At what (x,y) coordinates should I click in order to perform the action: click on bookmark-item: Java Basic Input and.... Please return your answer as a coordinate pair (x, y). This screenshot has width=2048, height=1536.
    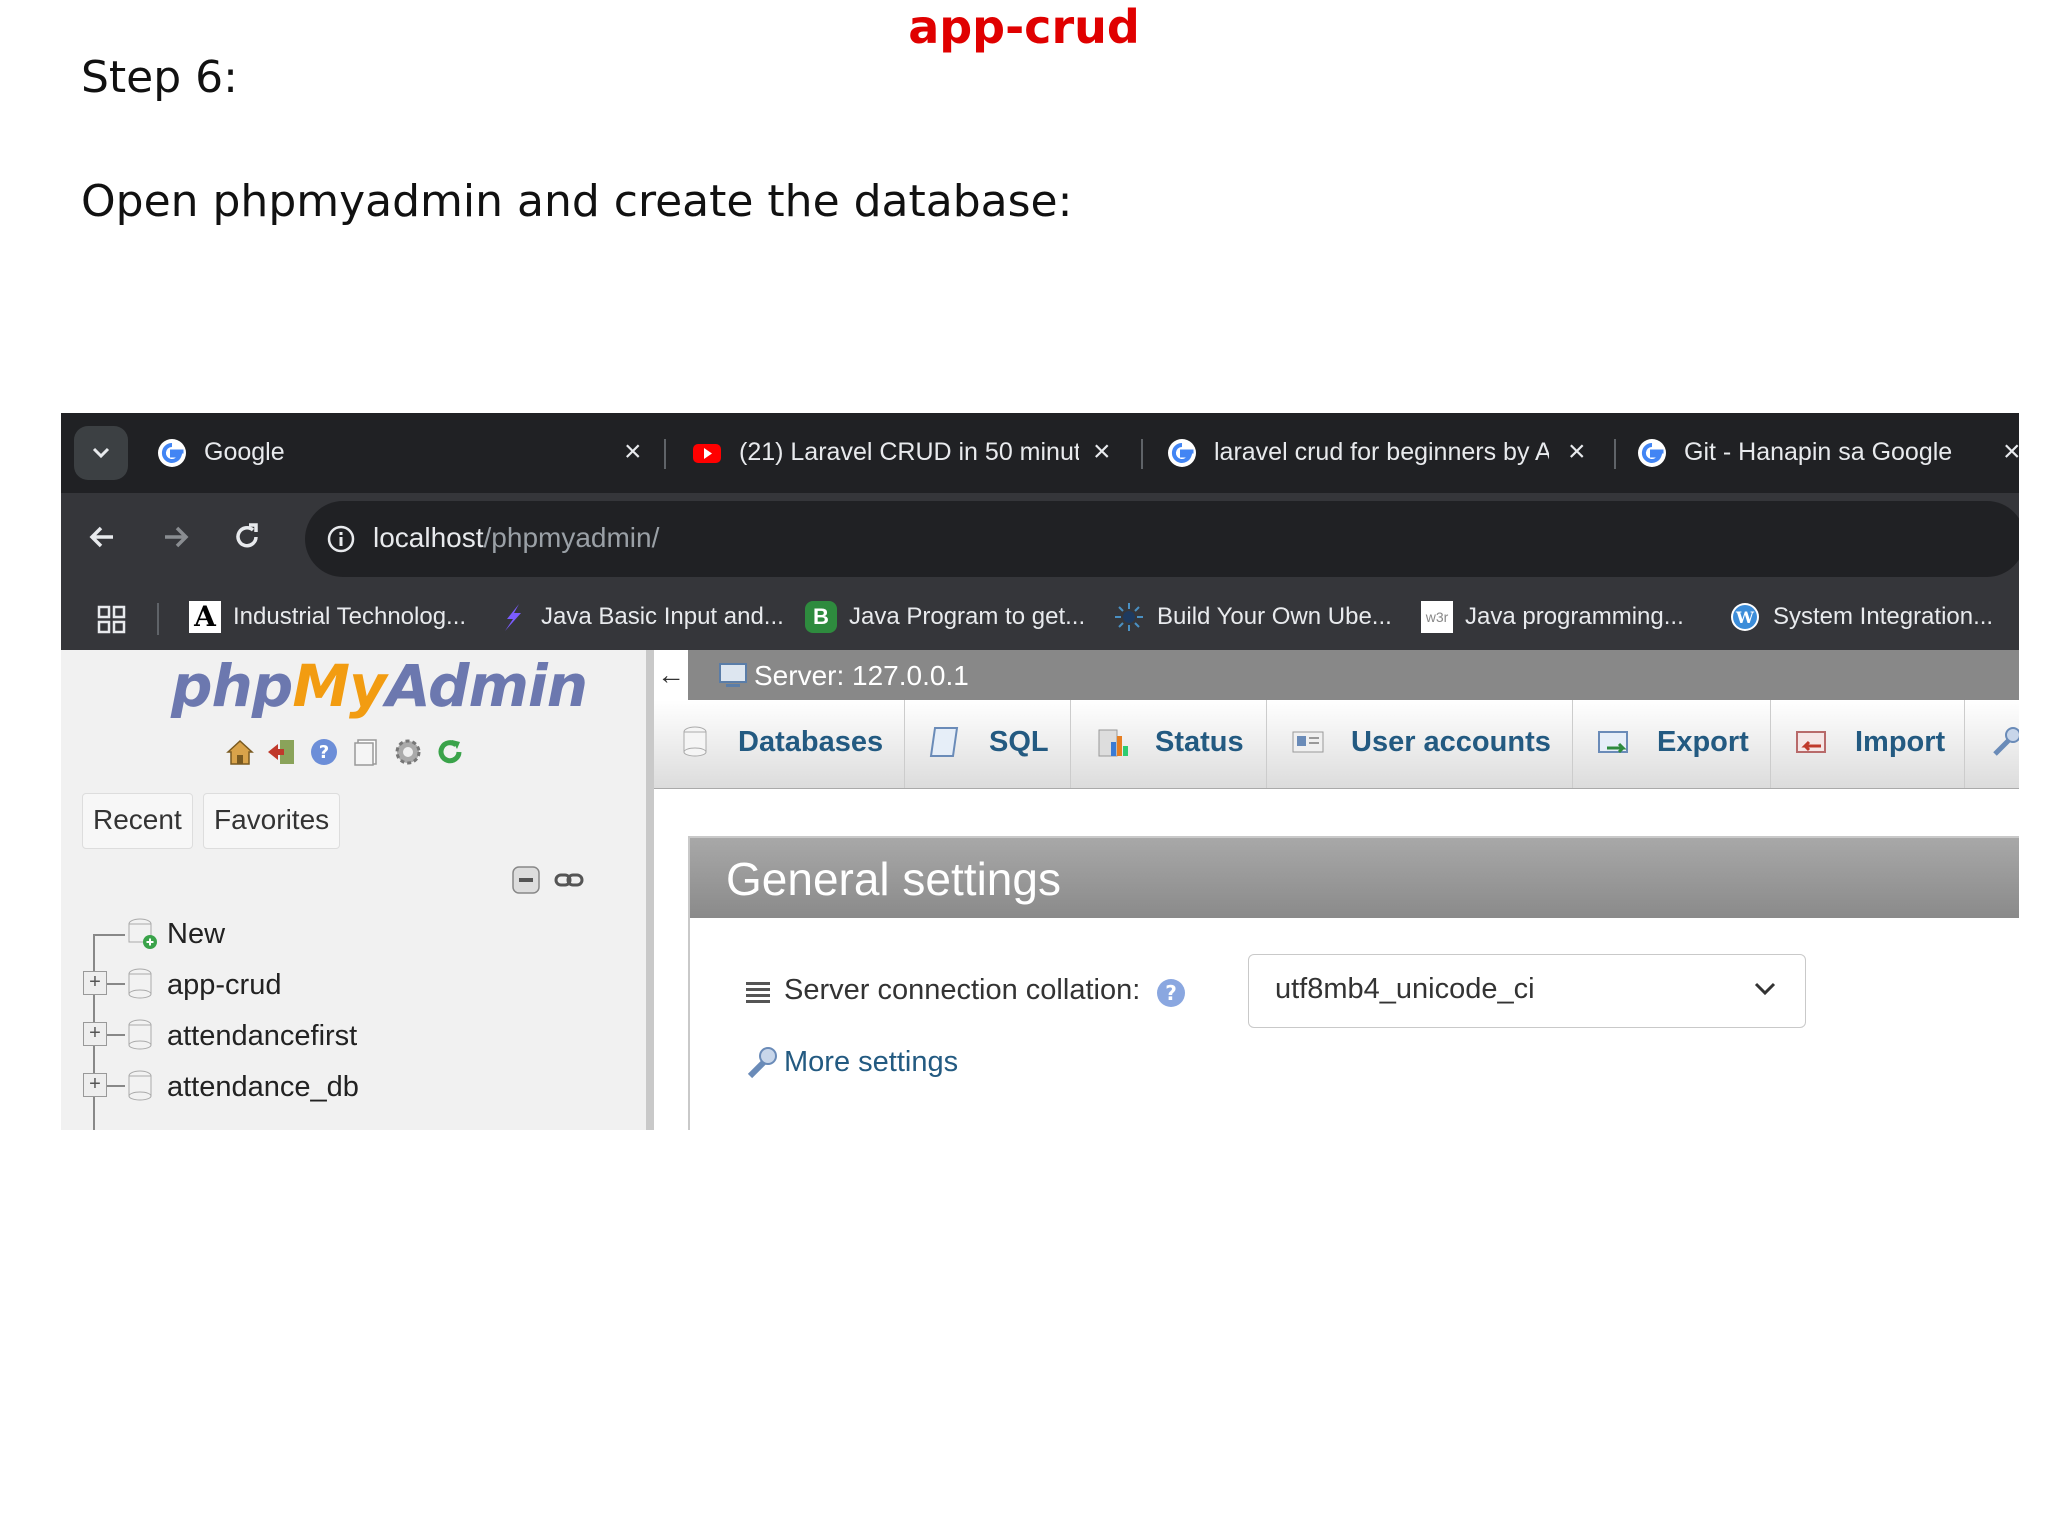
    Looking at the image, I should click on (647, 617).